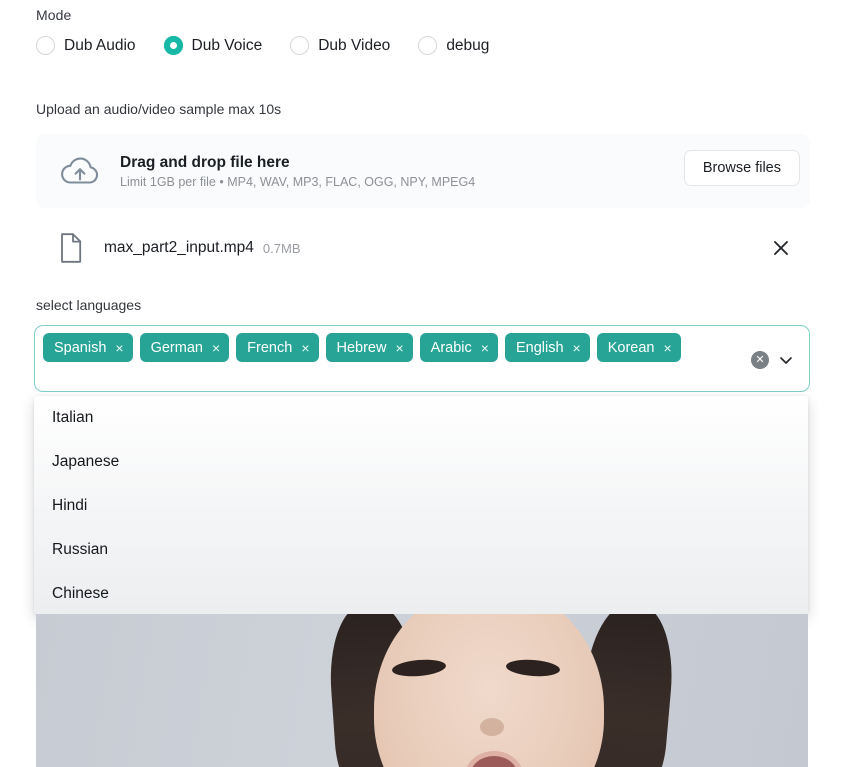 Image resolution: width=867 pixels, height=767 pixels. I want to click on uploaded-file-size: 0.7MB, so click(281, 248).